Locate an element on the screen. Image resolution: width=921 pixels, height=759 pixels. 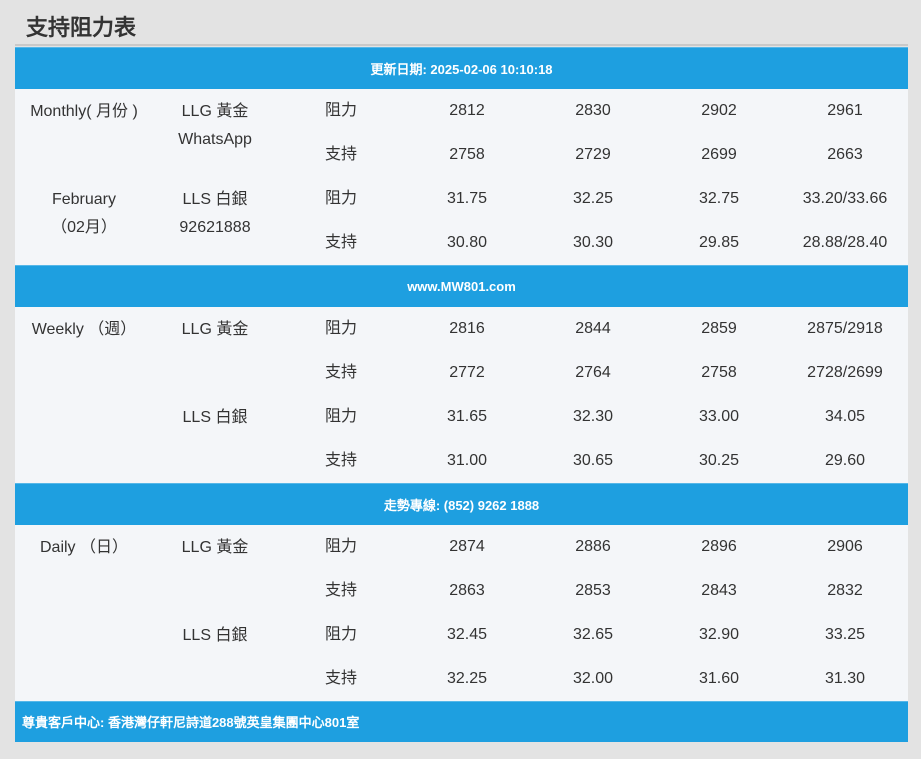
table-row: 阻力 32.45 32.65 32.90 33.25 is located at coordinates (461, 635).